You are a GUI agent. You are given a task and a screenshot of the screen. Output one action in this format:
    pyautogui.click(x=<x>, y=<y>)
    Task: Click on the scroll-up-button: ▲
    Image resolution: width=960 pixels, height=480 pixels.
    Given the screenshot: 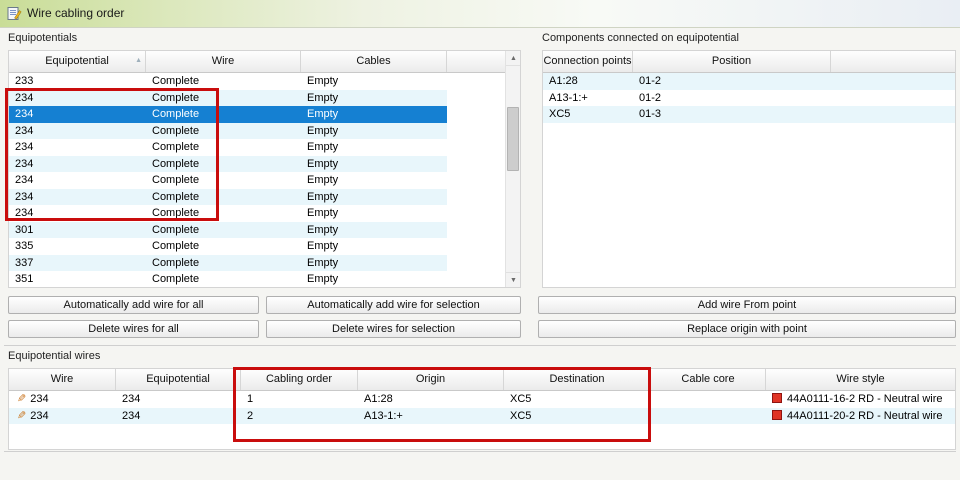 What is the action you would take?
    pyautogui.click(x=513, y=58)
    